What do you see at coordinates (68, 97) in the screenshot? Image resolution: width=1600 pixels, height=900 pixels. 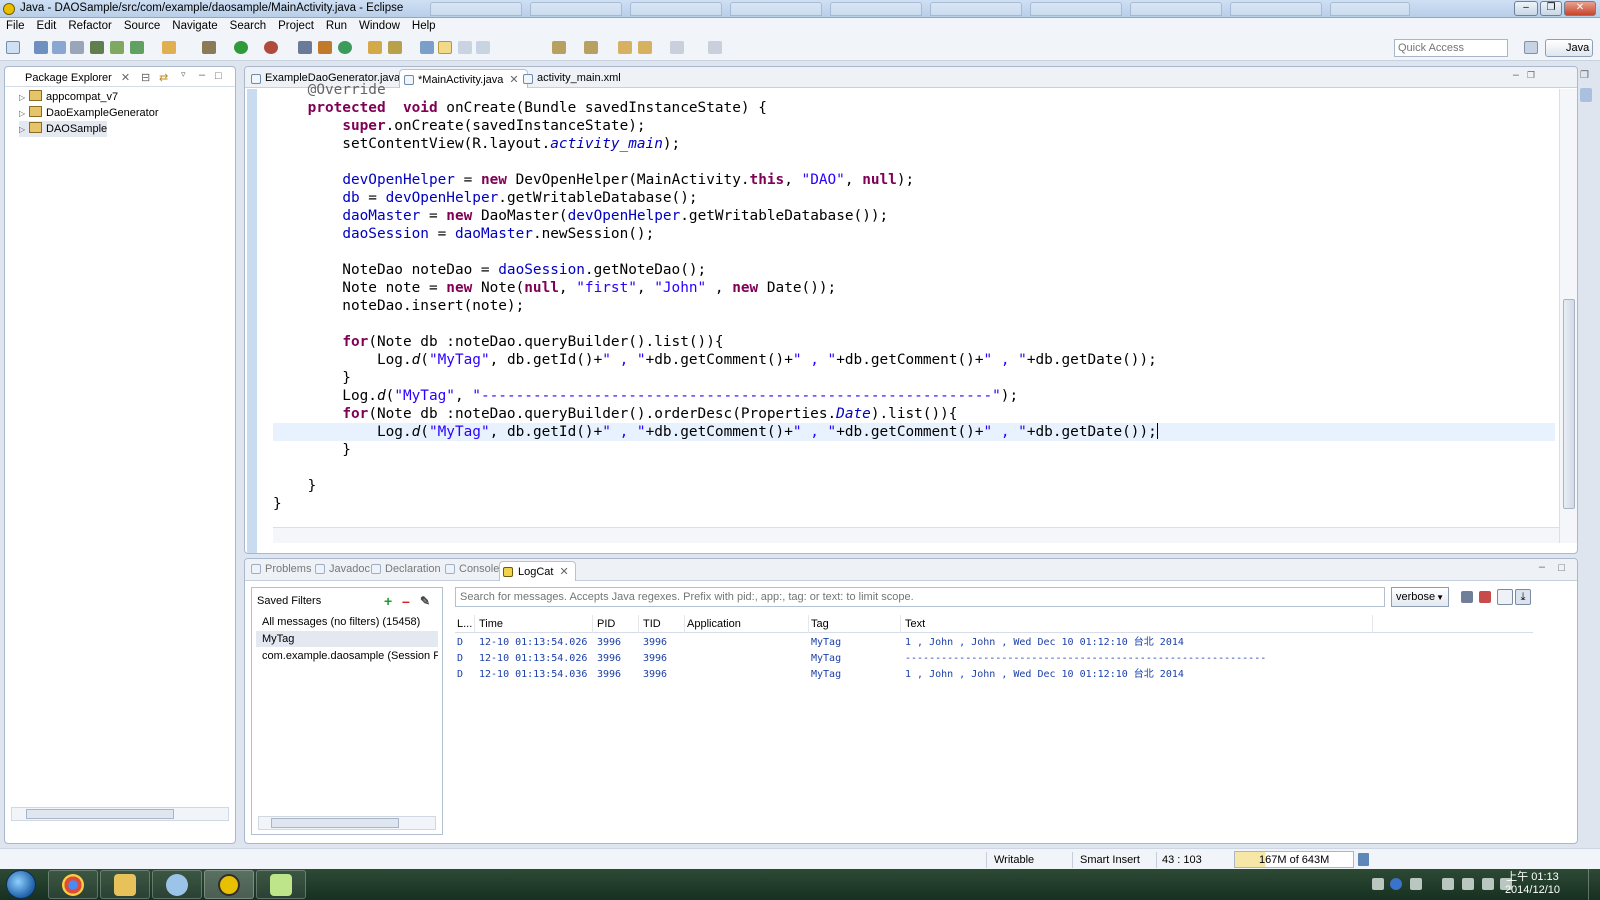 I see `tree-item-project: ▷ appcompat_v7` at bounding box center [68, 97].